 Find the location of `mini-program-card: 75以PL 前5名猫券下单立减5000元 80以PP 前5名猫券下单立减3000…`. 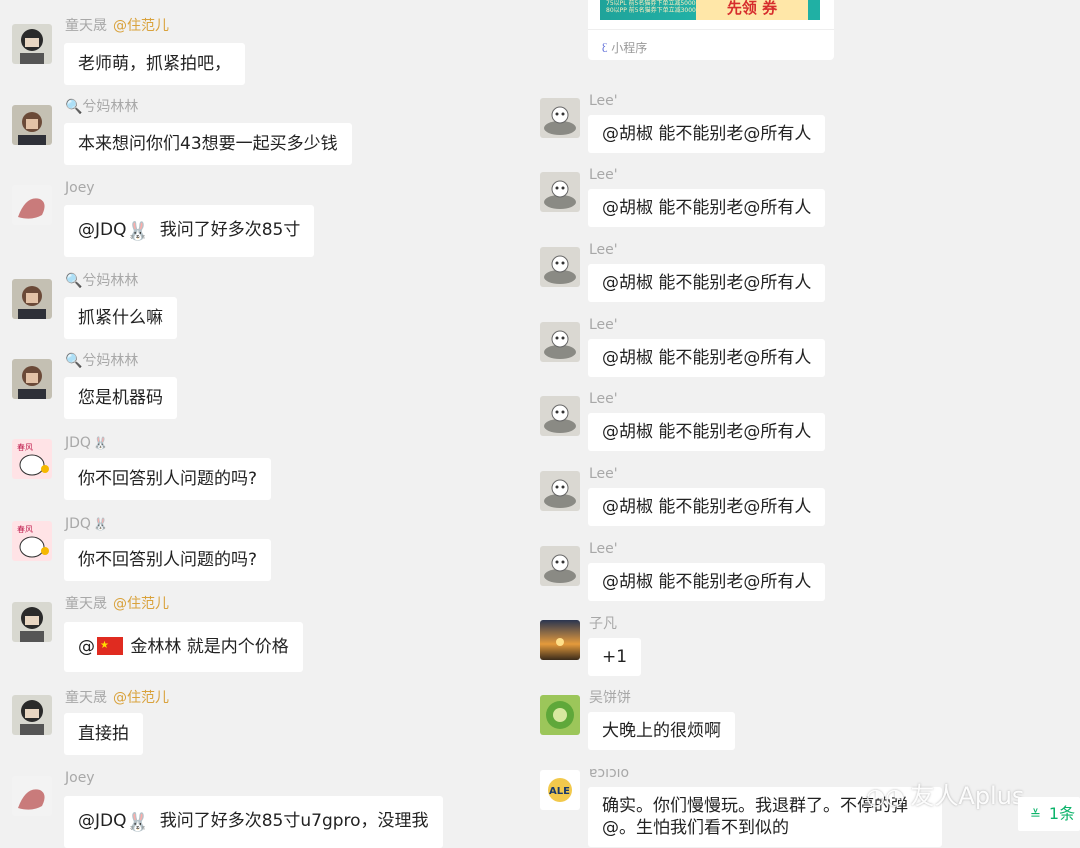

mini-program-card: 75以PL 前5名猫券下单立减5000元 80以PP 前5名猫券下单立减3000… is located at coordinates (711, 30).